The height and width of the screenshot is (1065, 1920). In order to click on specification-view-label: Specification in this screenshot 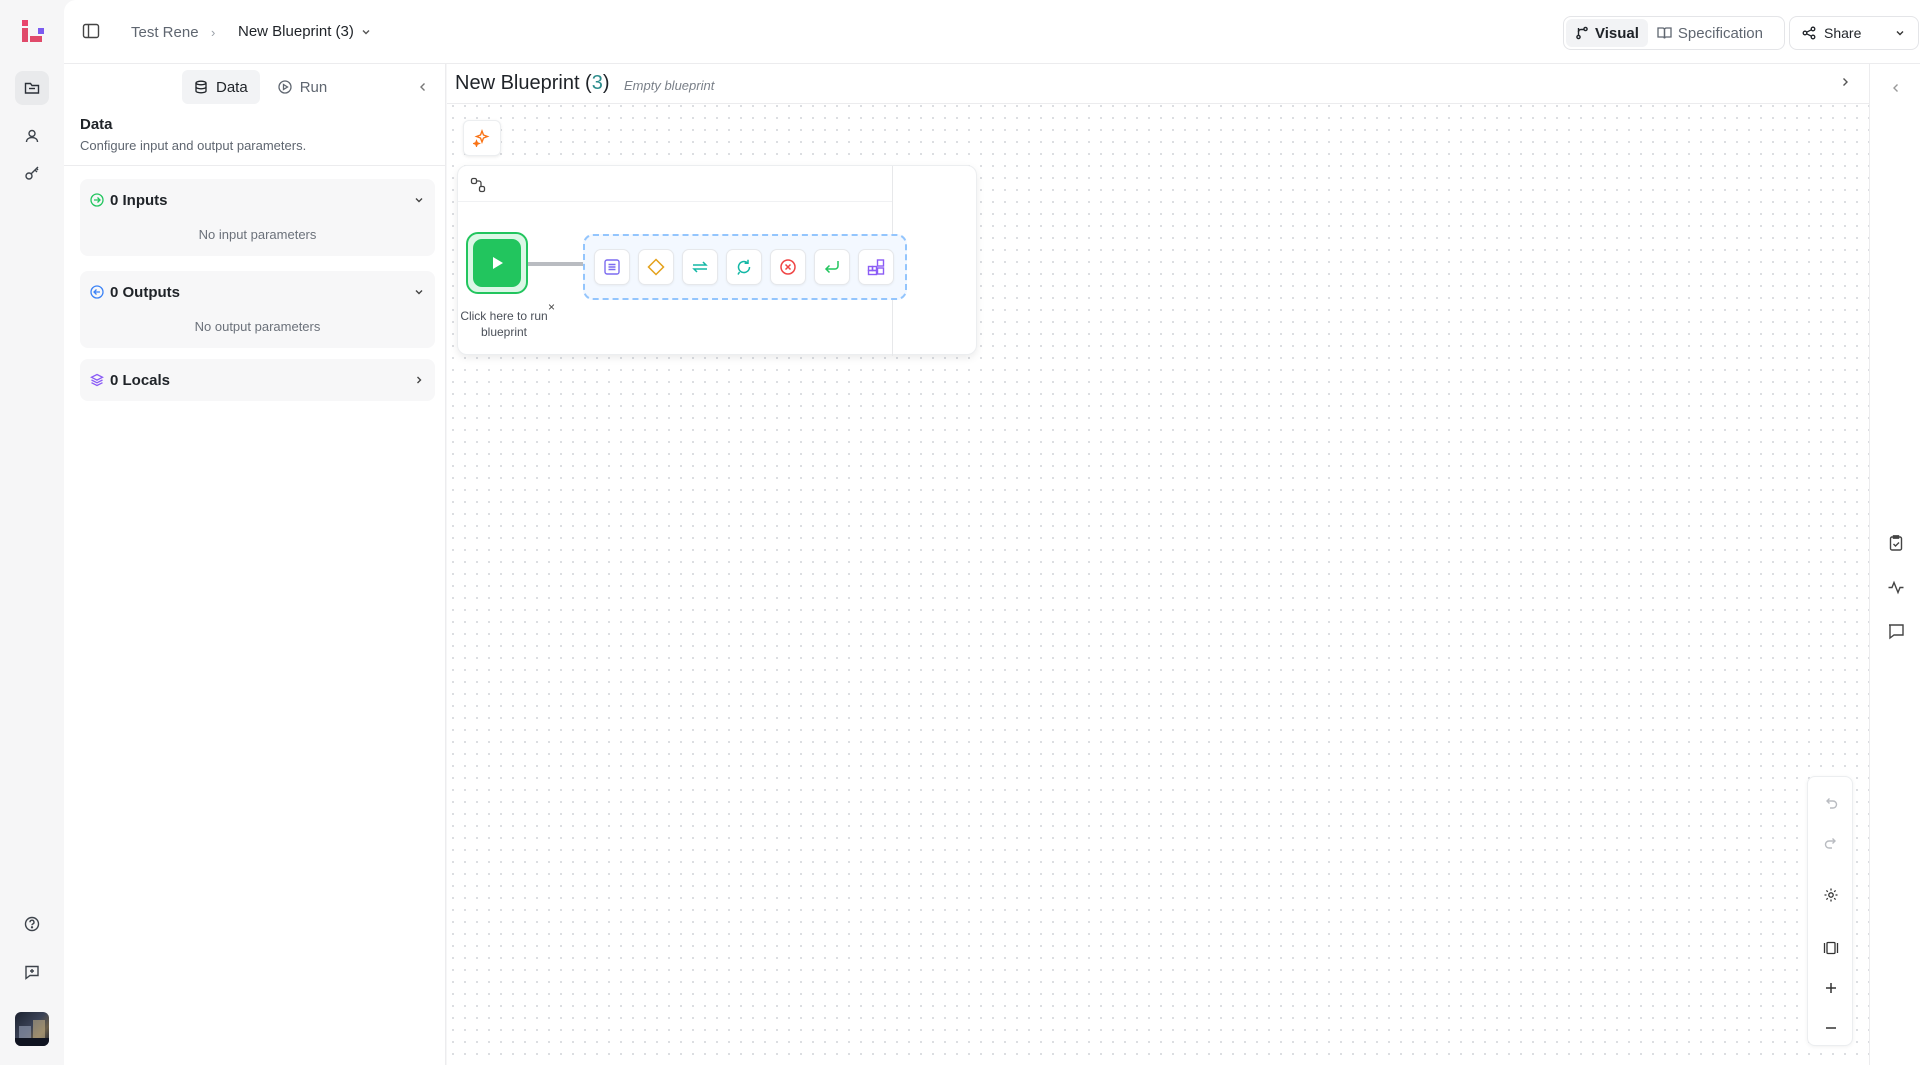, I will do `click(1720, 33)`.